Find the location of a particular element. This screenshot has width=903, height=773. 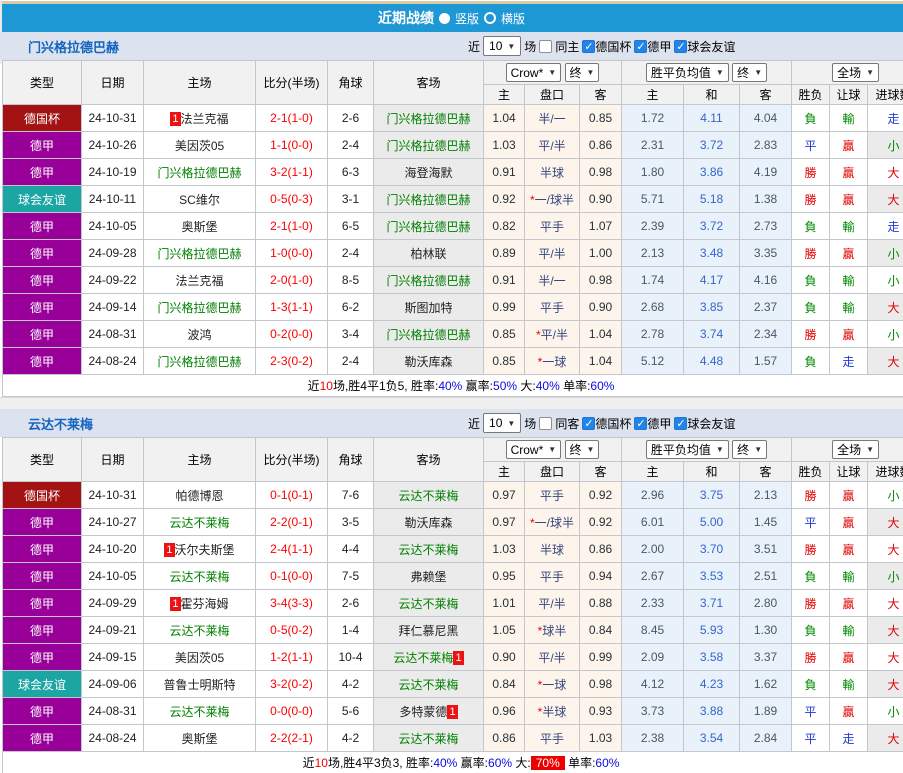

home-team-cell: 美因茨05 is located at coordinates (199, 145).